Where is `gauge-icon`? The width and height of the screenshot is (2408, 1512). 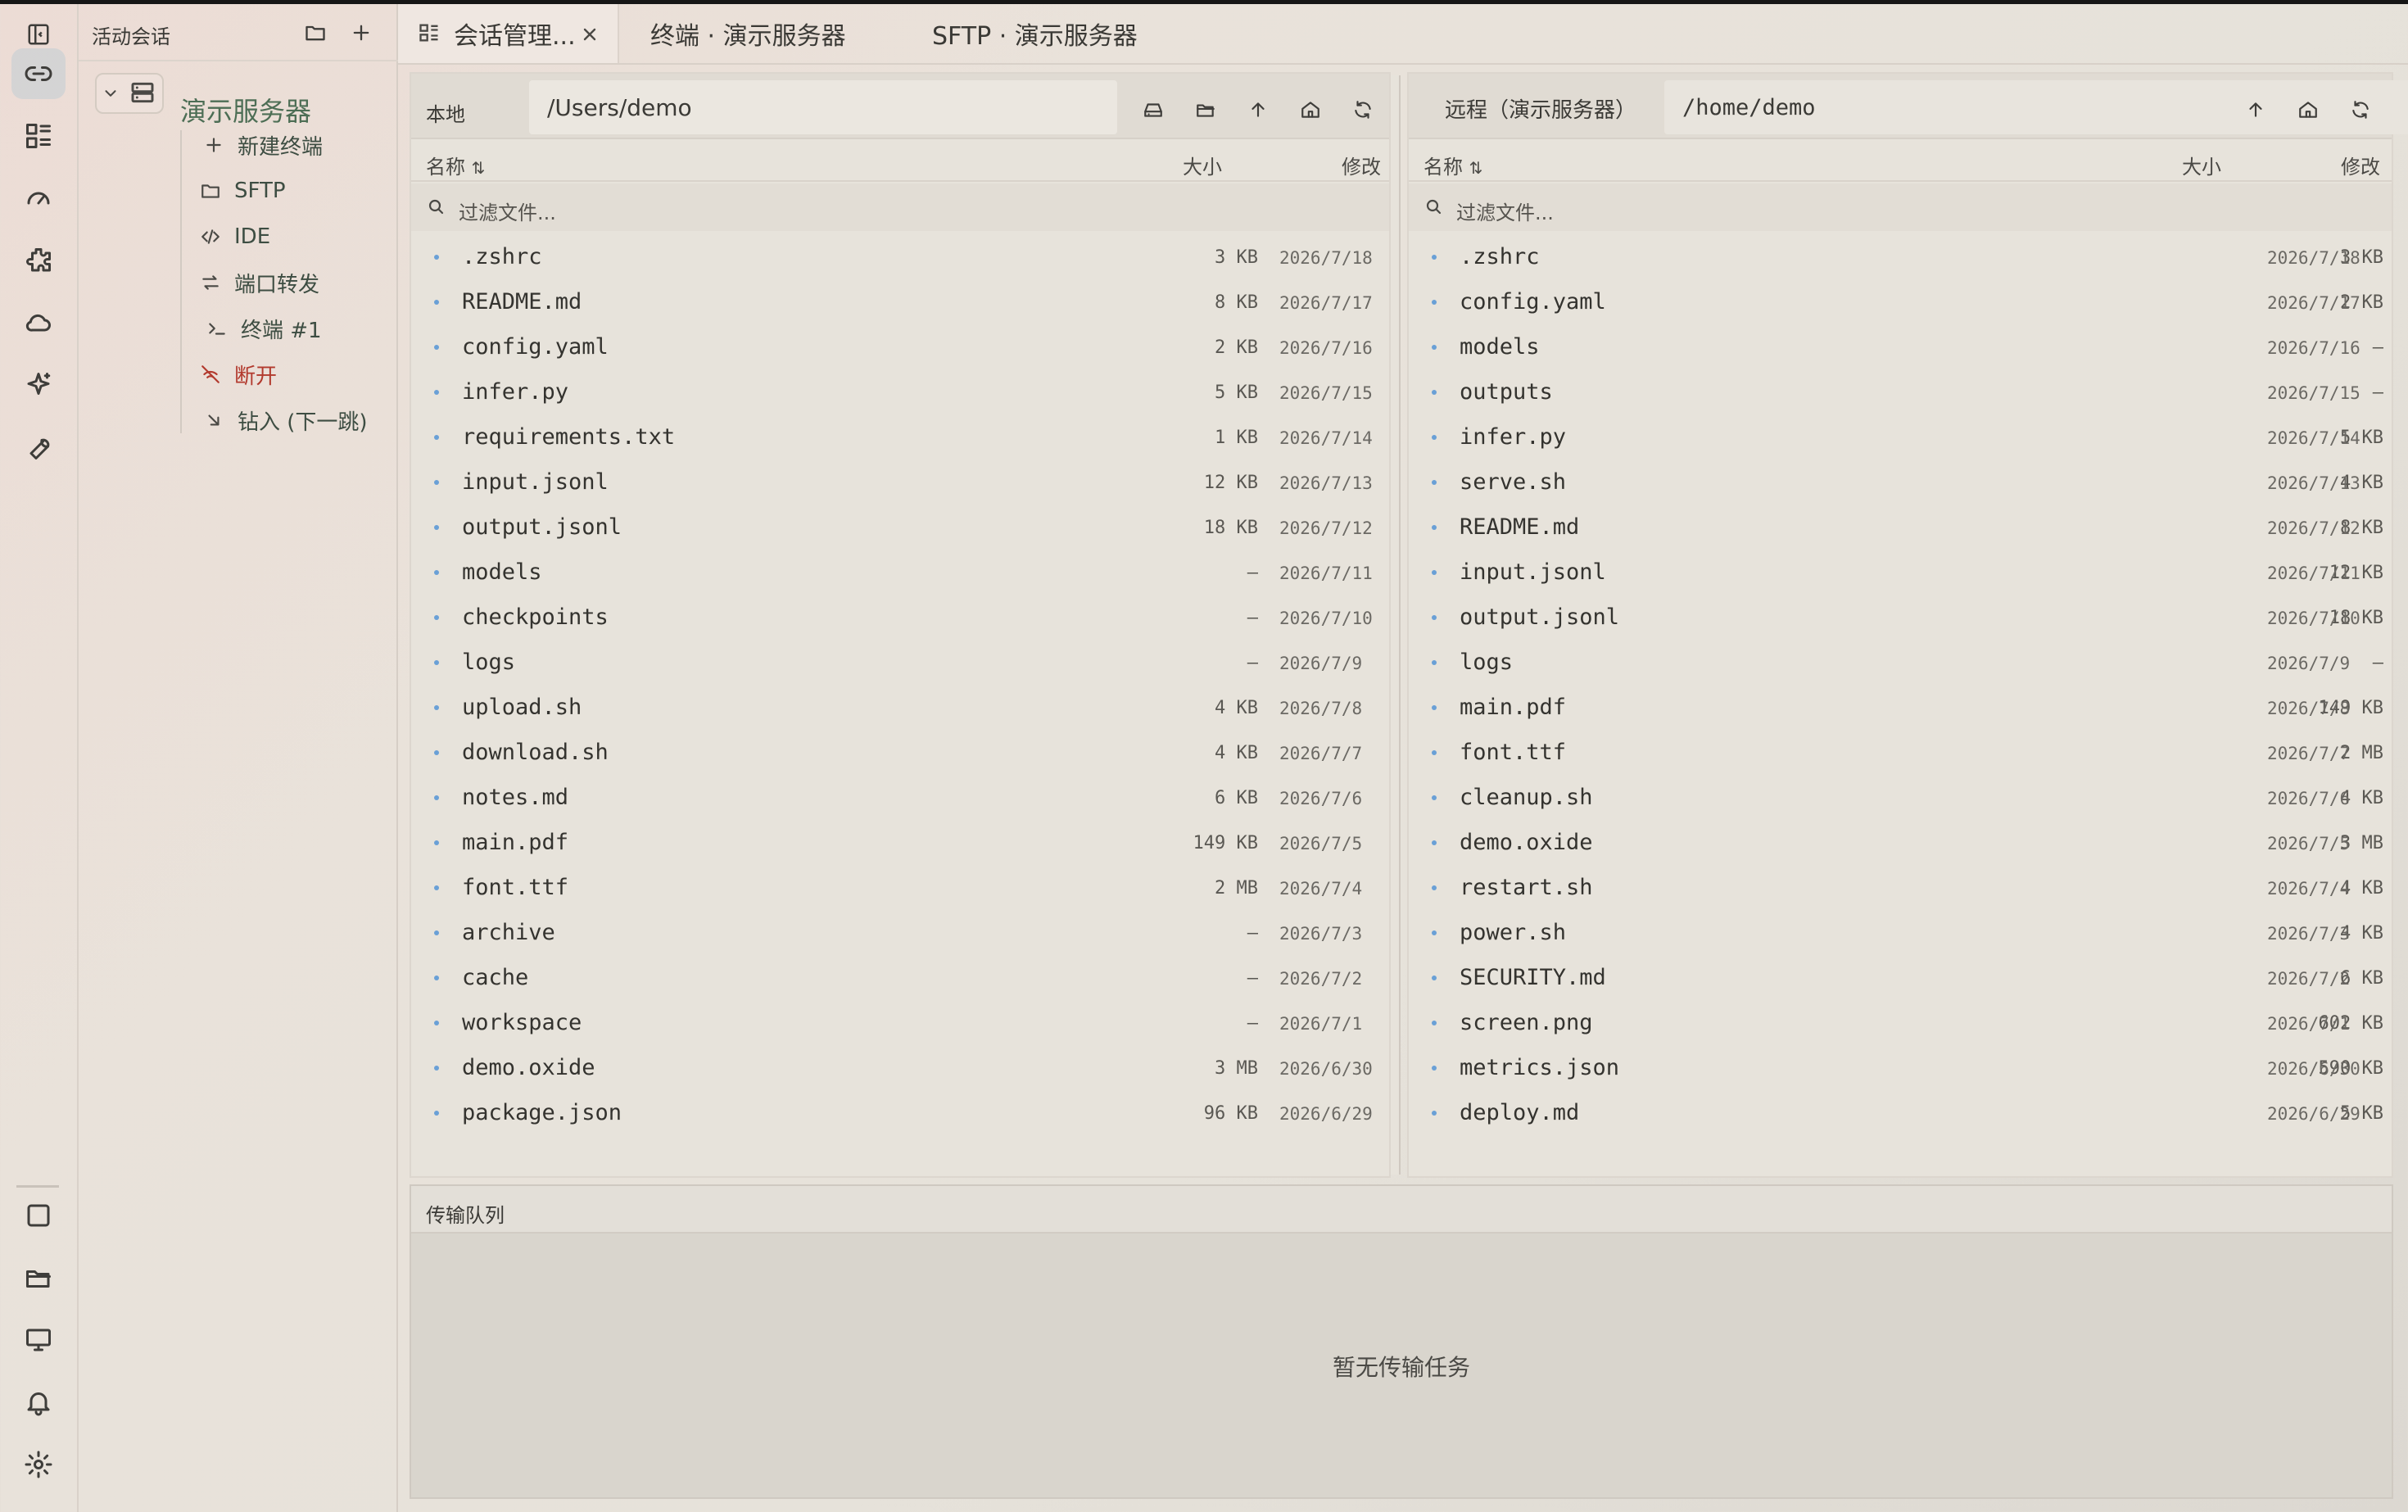
gauge-icon is located at coordinates (38, 199).